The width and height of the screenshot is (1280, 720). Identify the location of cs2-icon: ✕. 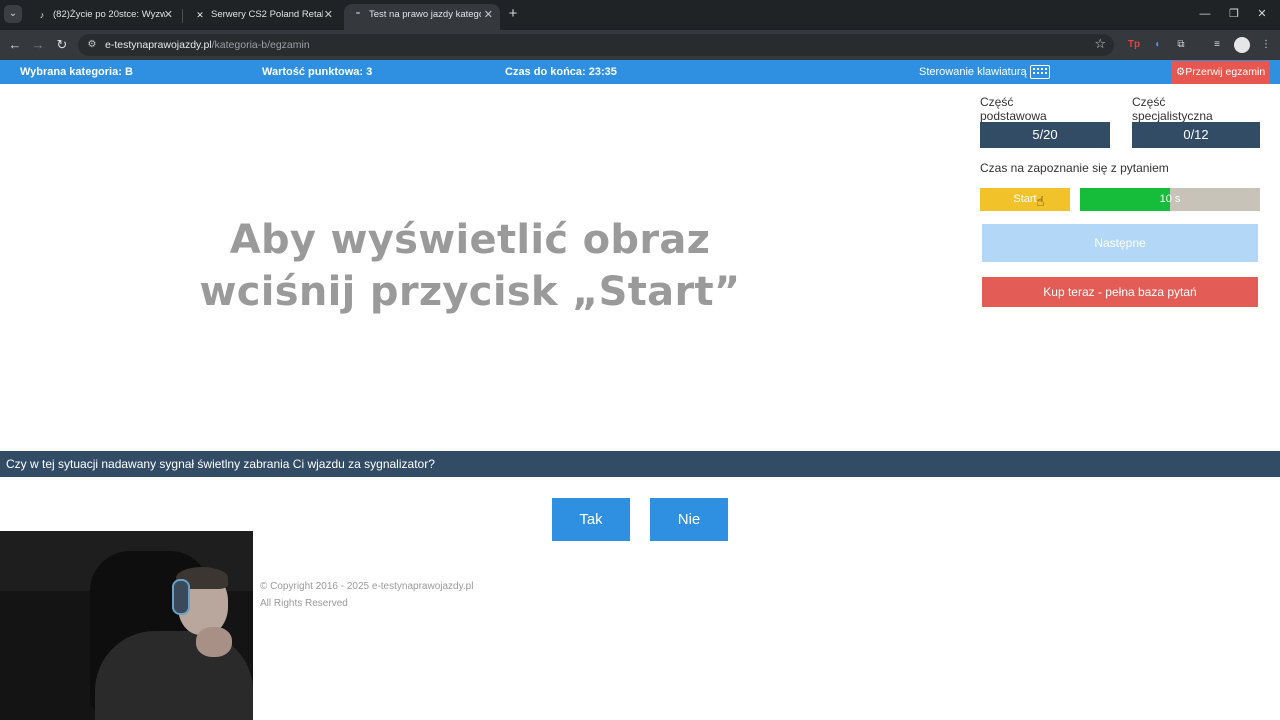
(200, 15).